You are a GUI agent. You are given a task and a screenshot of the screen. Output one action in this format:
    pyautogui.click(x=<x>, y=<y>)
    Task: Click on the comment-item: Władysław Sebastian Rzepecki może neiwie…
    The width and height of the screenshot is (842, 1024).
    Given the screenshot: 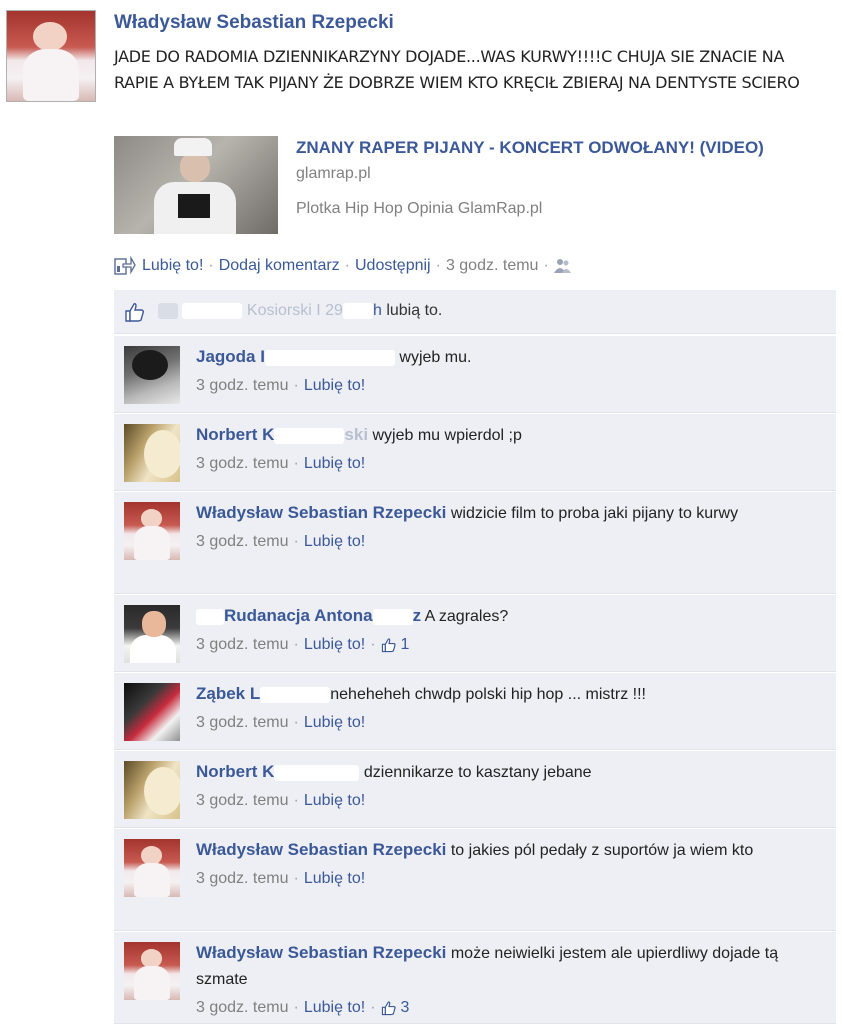 What is the action you would take?
    pyautogui.click(x=475, y=977)
    